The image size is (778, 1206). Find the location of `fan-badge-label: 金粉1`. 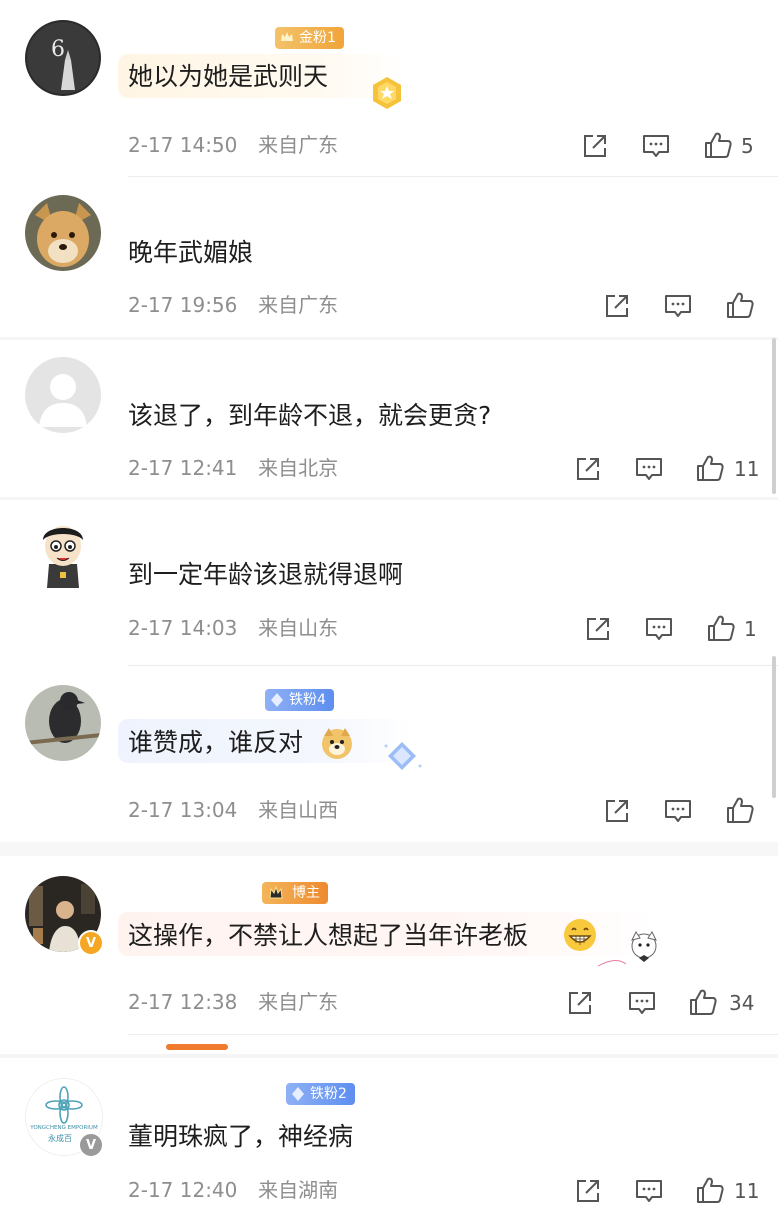

fan-badge-label: 金粉1 is located at coordinates (317, 38).